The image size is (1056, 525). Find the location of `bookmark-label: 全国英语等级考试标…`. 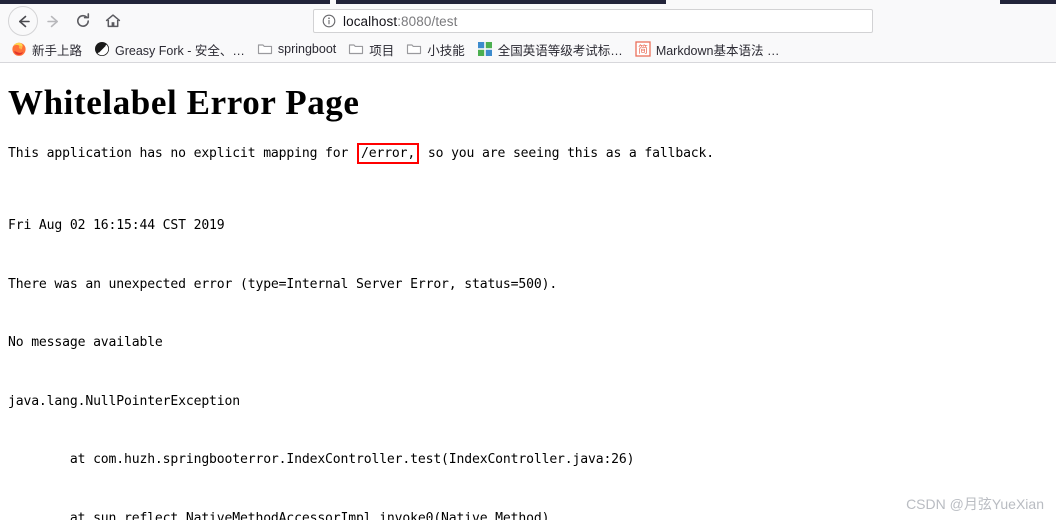

bookmark-label: 全国英语等级考试标… is located at coordinates (560, 50).